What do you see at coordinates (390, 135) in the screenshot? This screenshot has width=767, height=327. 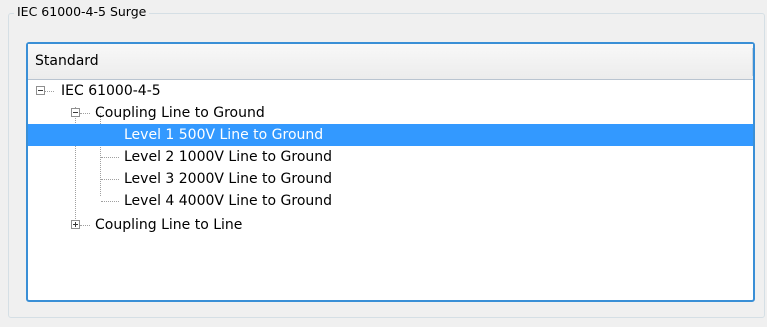 I see `tree-item-level-1: Level 1 500V Line to Ground` at bounding box center [390, 135].